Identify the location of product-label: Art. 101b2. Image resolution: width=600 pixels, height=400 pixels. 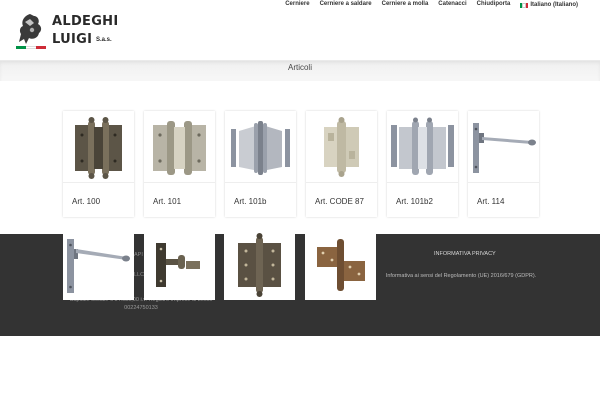
(414, 201).